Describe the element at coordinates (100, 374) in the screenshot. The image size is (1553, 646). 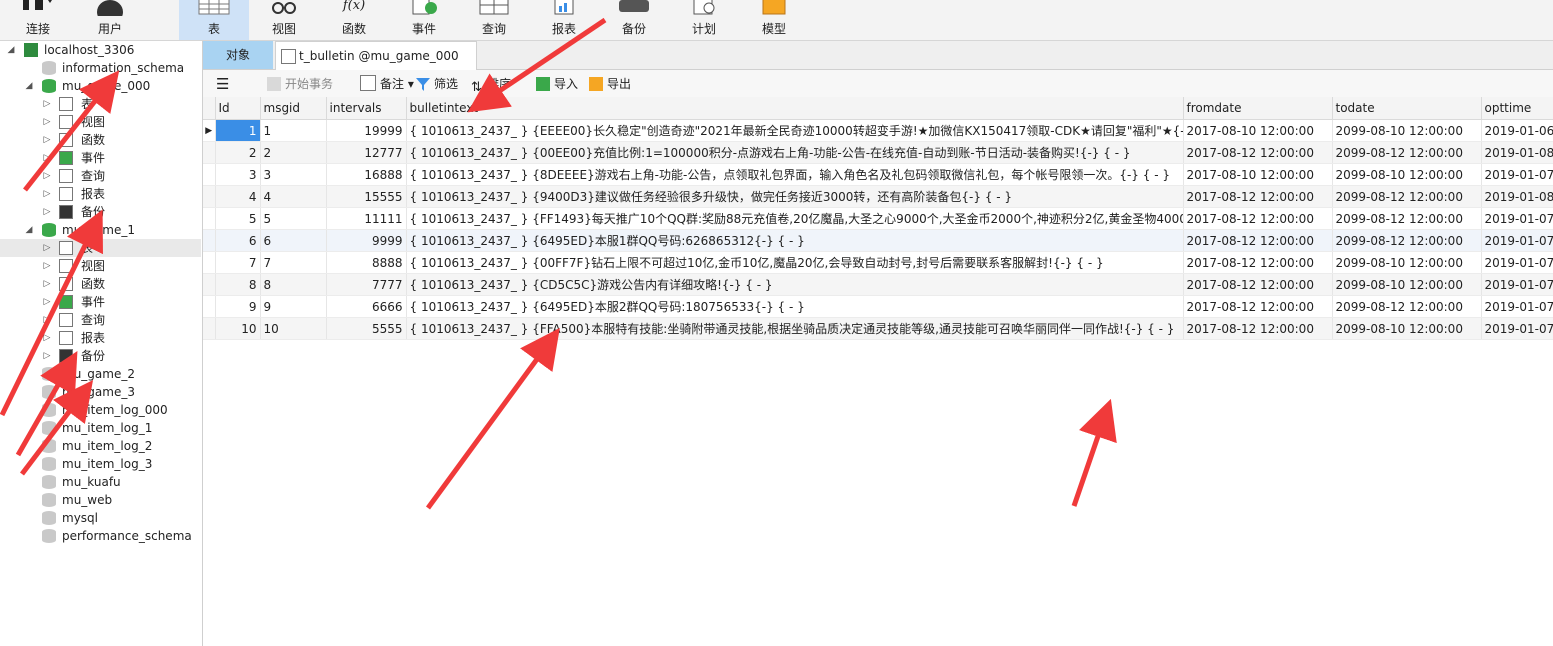
I see `tree-db-mu-game-2: mu_game_2` at that location.